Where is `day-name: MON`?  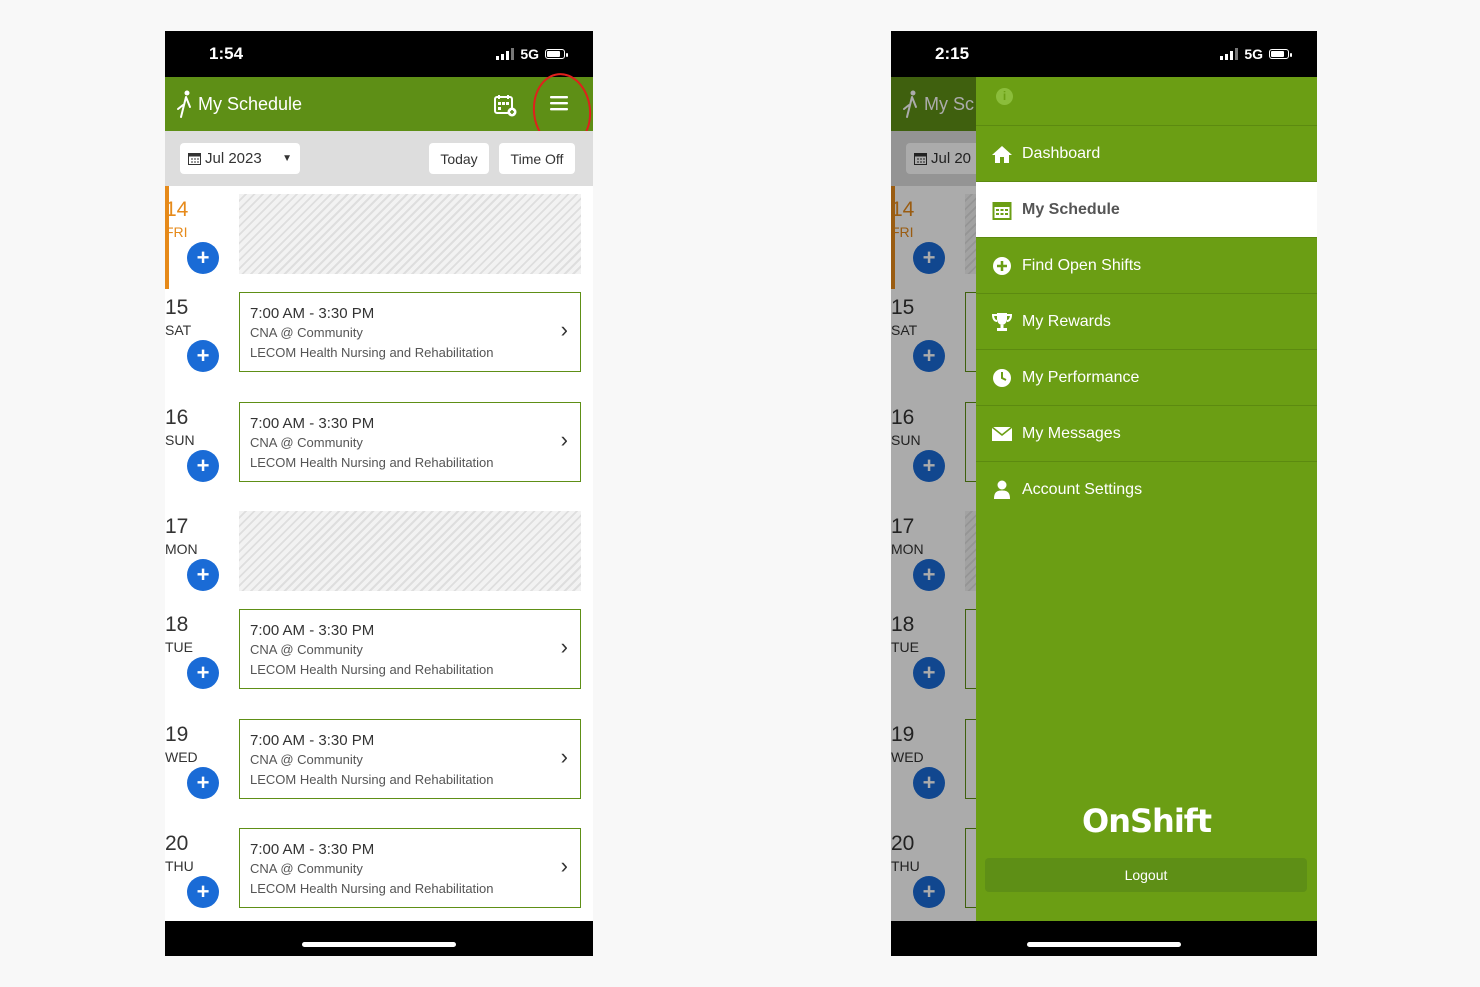 day-name: MON is located at coordinates (181, 549).